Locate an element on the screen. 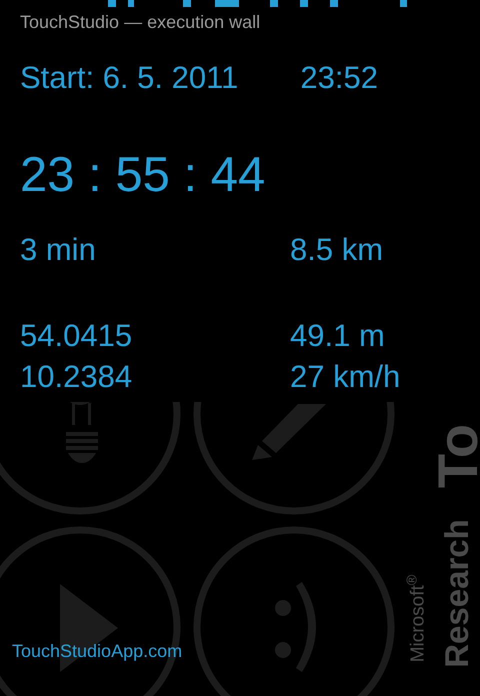  stat-value: 10.2384 is located at coordinates (77, 377).